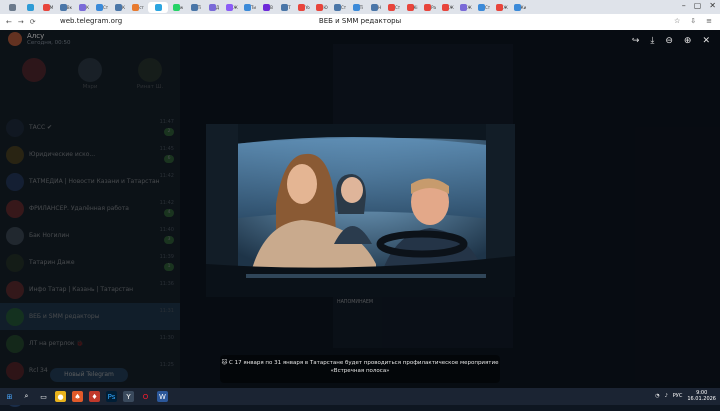  I want to click on game-icon: ♠, so click(77, 396).